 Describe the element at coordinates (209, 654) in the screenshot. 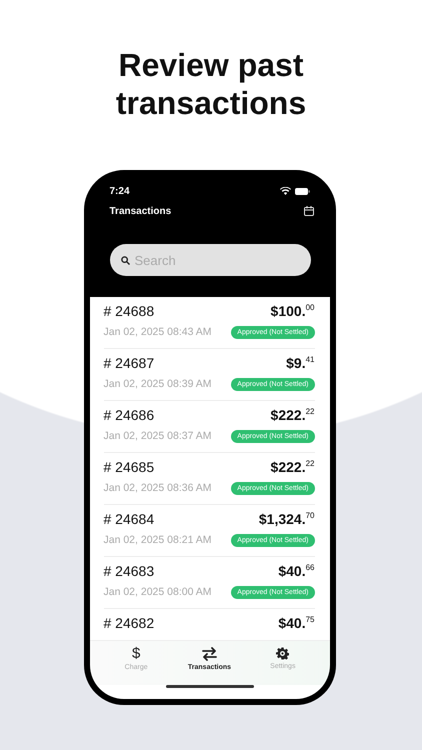

I see `swap-arrows-icon` at that location.